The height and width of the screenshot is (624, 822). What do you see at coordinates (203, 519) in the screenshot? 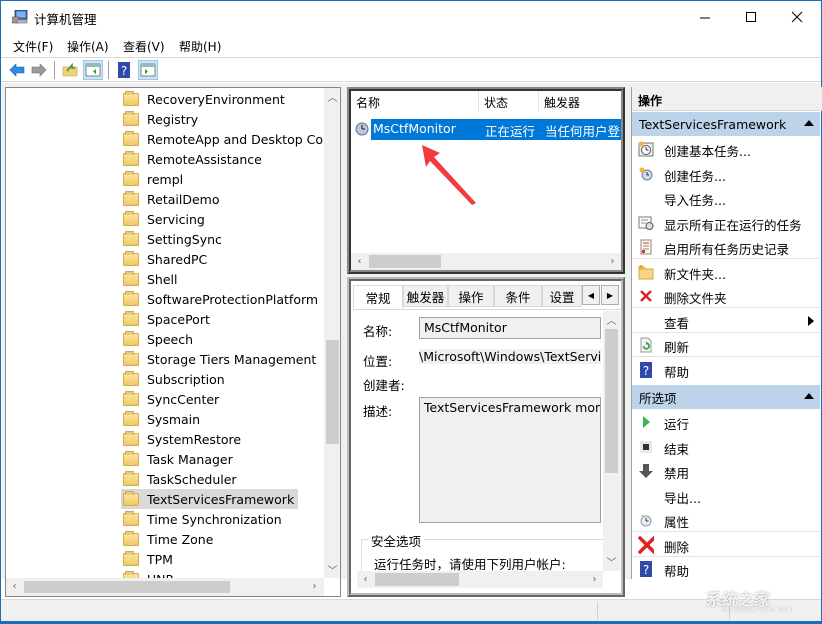
I see `tree-item: Time Synchronization` at bounding box center [203, 519].